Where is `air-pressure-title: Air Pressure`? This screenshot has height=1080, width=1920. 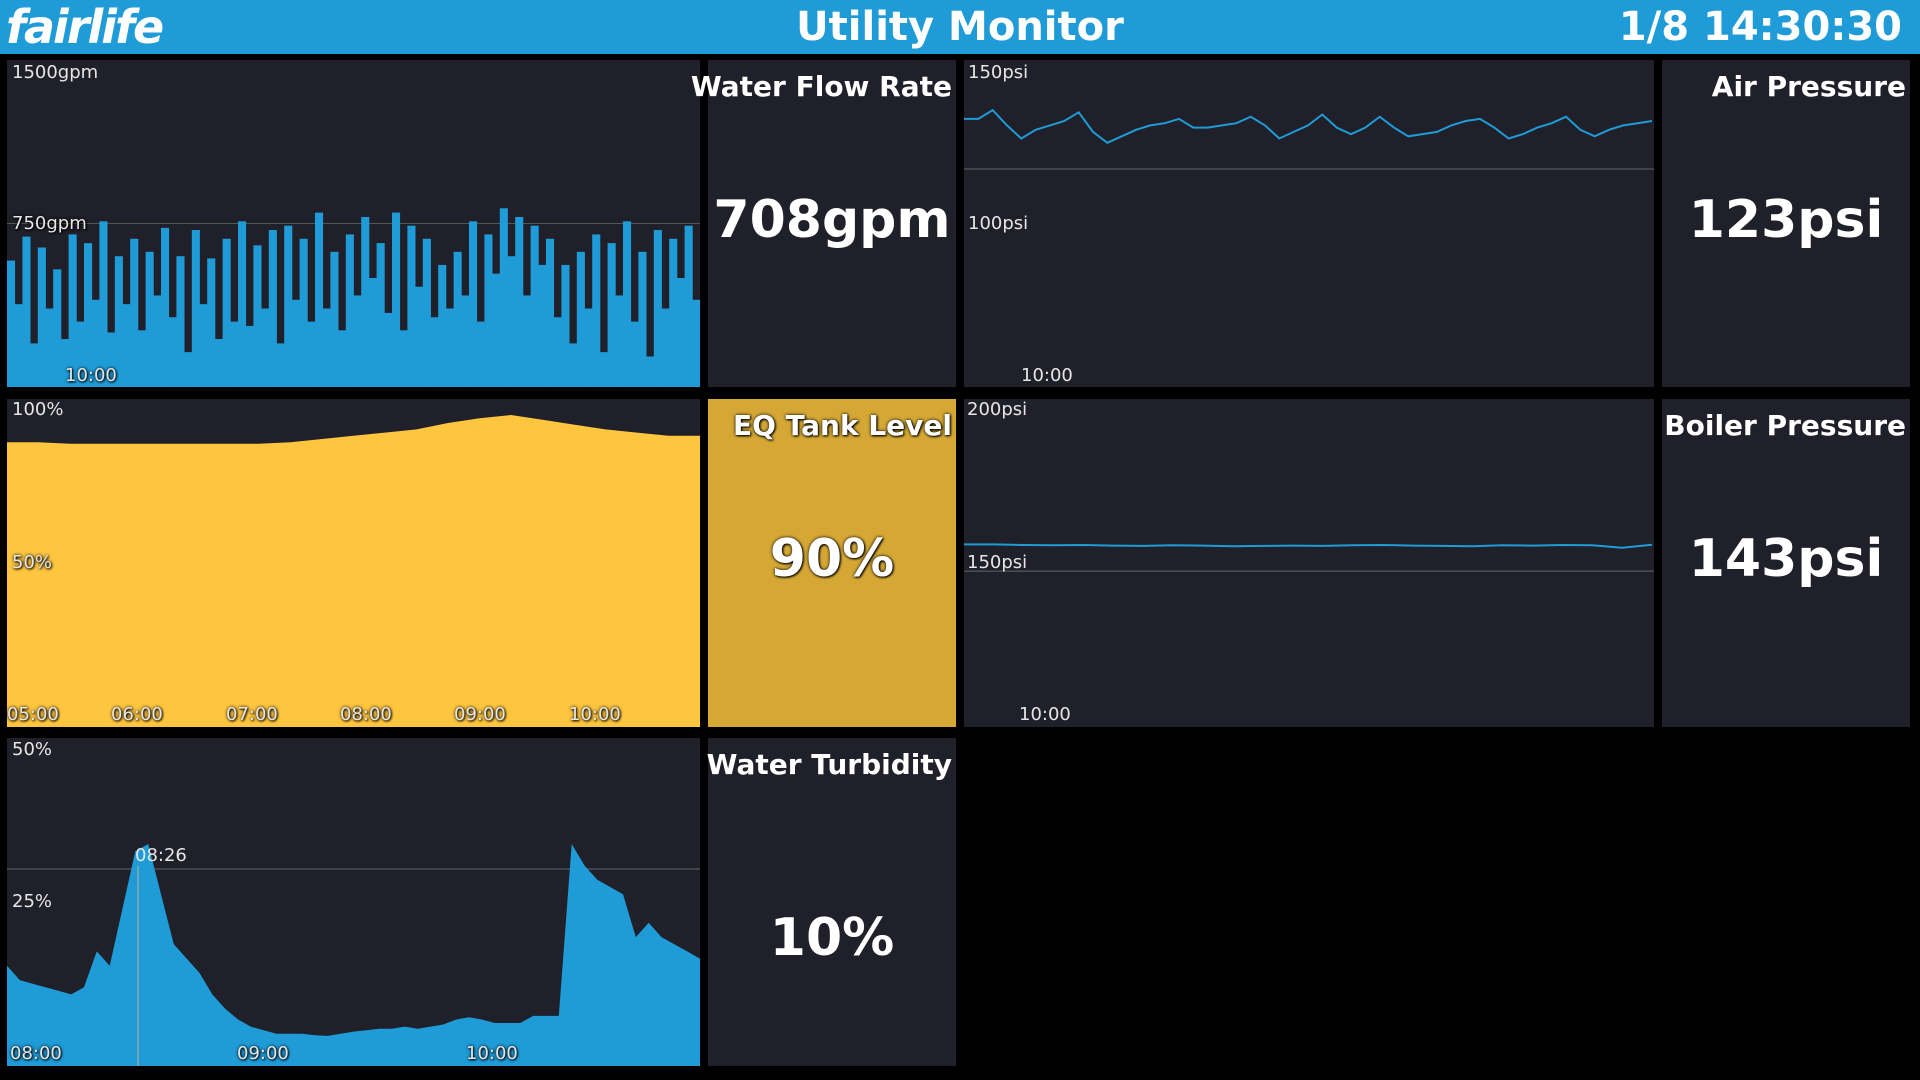 air-pressure-title: Air Pressure is located at coordinates (1808, 86).